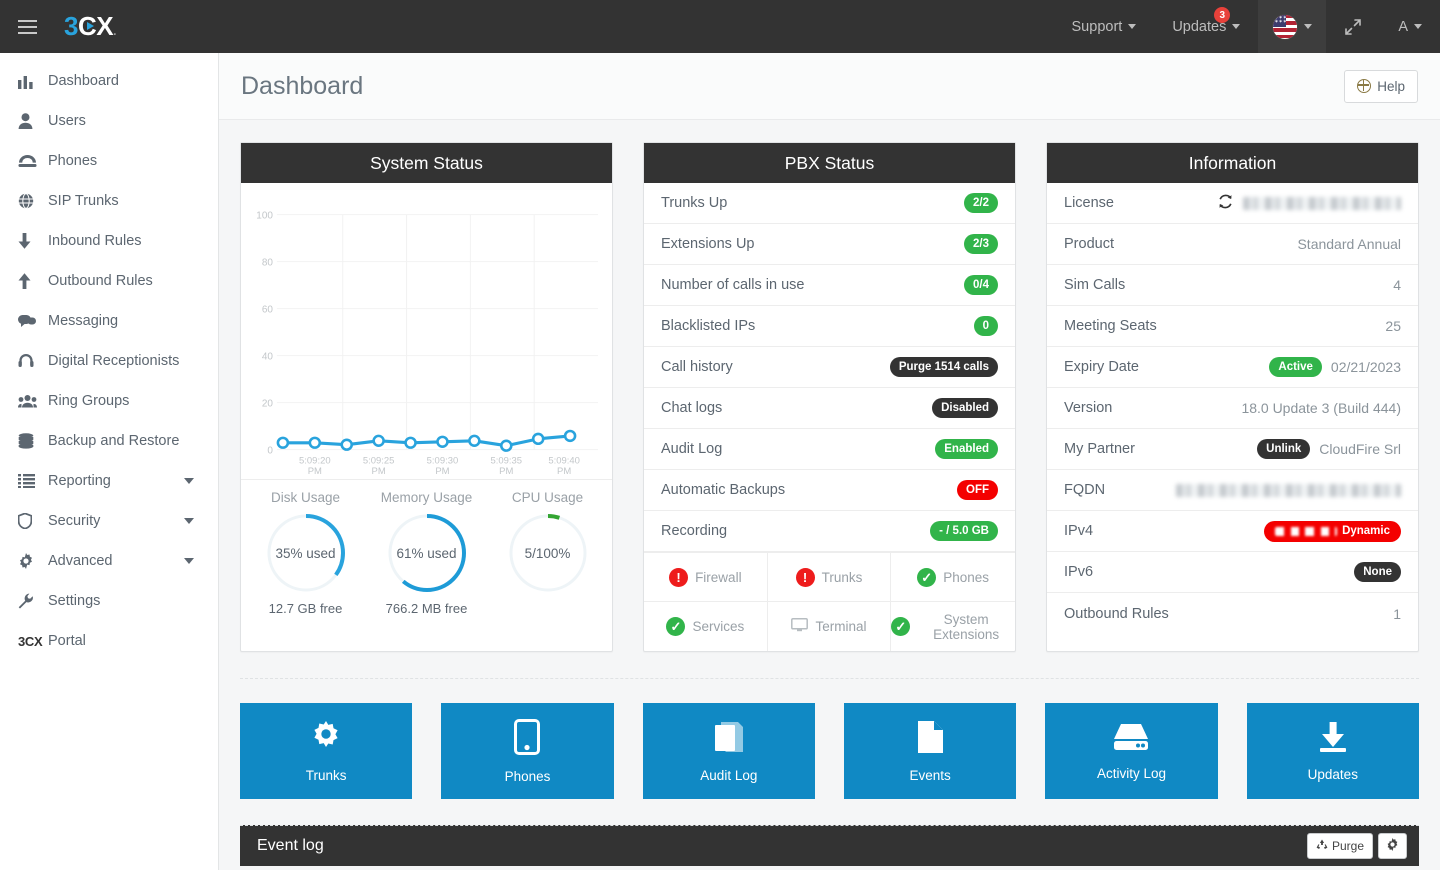 The height and width of the screenshot is (870, 1440). What do you see at coordinates (109, 521) in the screenshot?
I see `sidebar-item-security: Security` at bounding box center [109, 521].